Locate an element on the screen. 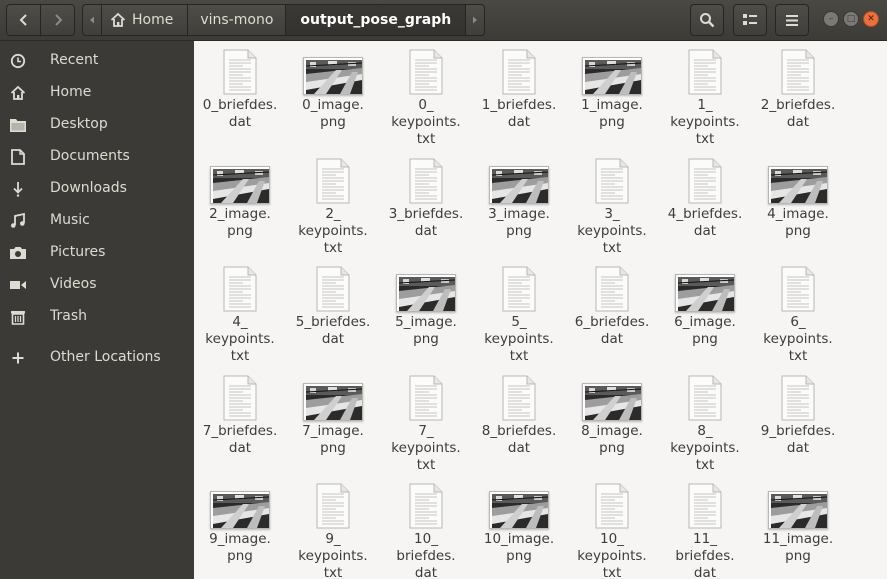 The width and height of the screenshot is (887, 579). sidebar-item-videos: Videos is located at coordinates (97, 285).